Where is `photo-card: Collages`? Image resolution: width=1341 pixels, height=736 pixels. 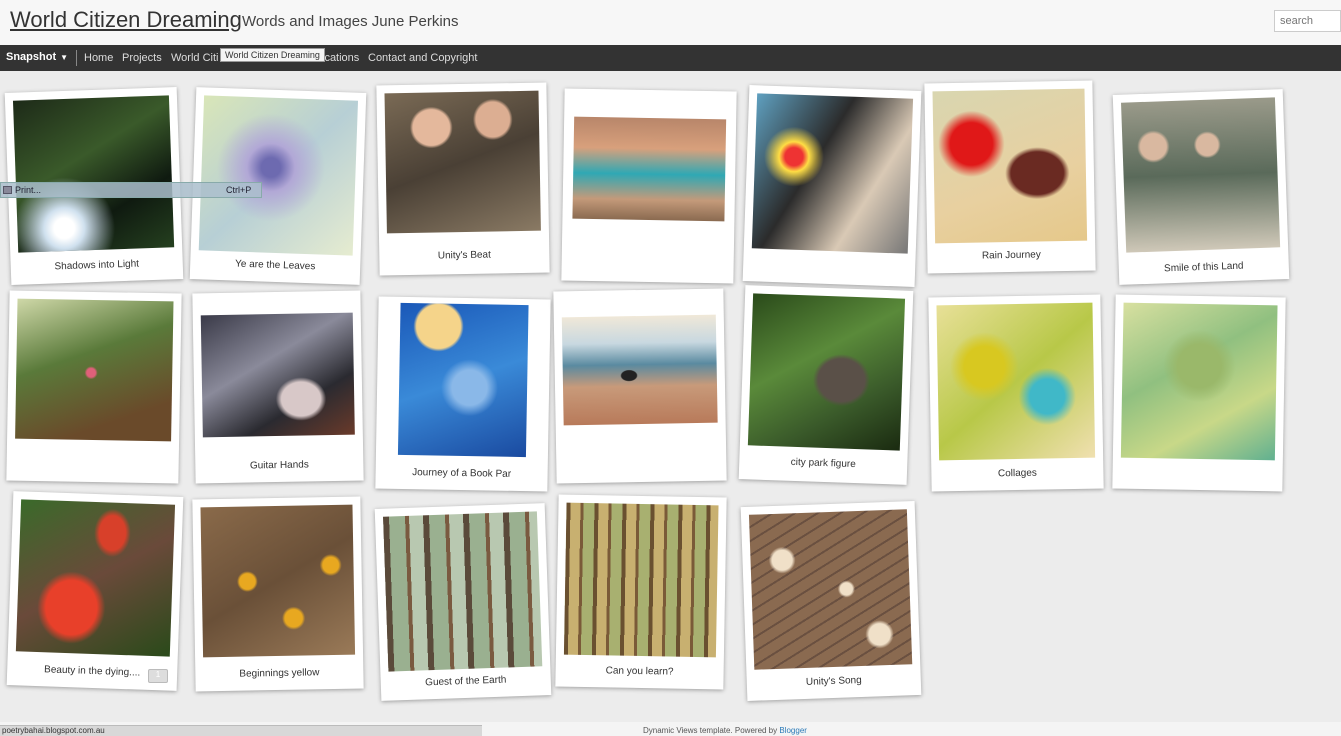 photo-card: Collages is located at coordinates (1016, 393).